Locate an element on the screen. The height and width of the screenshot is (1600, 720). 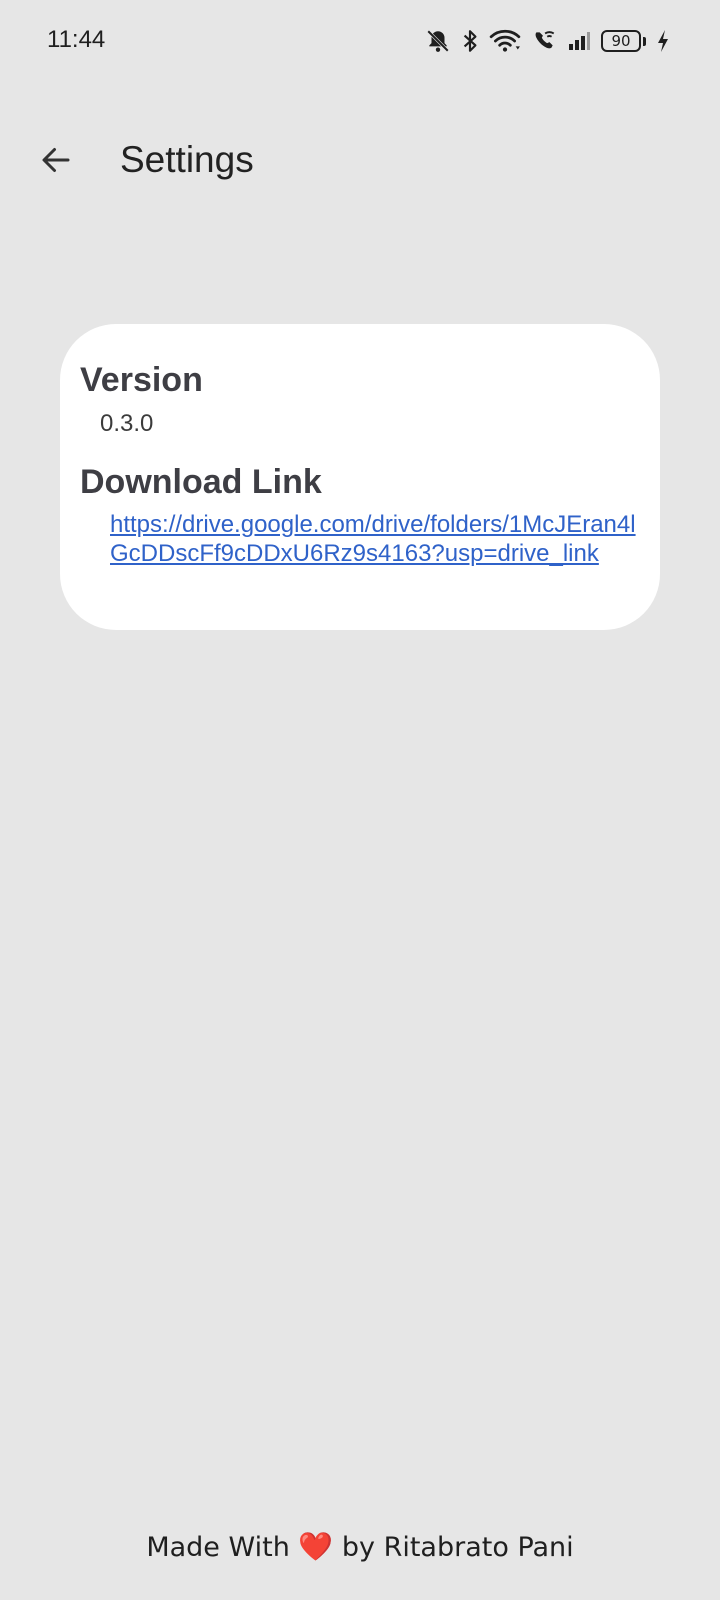
battery-icon: 90 is located at coordinates (623, 41).